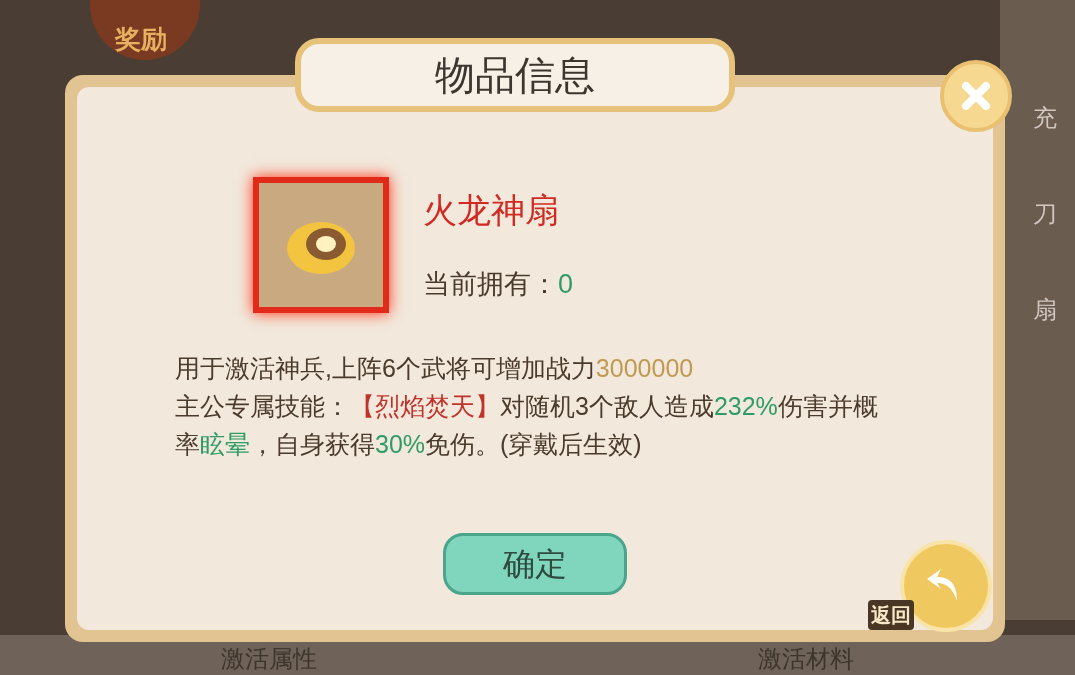 This screenshot has height=675, width=1075. Describe the element at coordinates (891, 615) in the screenshot. I see `back-label: 返回` at that location.